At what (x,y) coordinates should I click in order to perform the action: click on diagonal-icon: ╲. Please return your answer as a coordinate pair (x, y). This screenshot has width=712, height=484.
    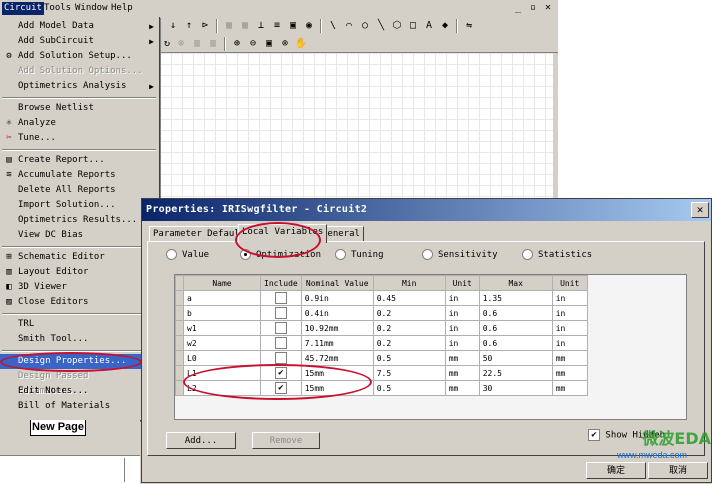
    Looking at the image, I should click on (381, 26).